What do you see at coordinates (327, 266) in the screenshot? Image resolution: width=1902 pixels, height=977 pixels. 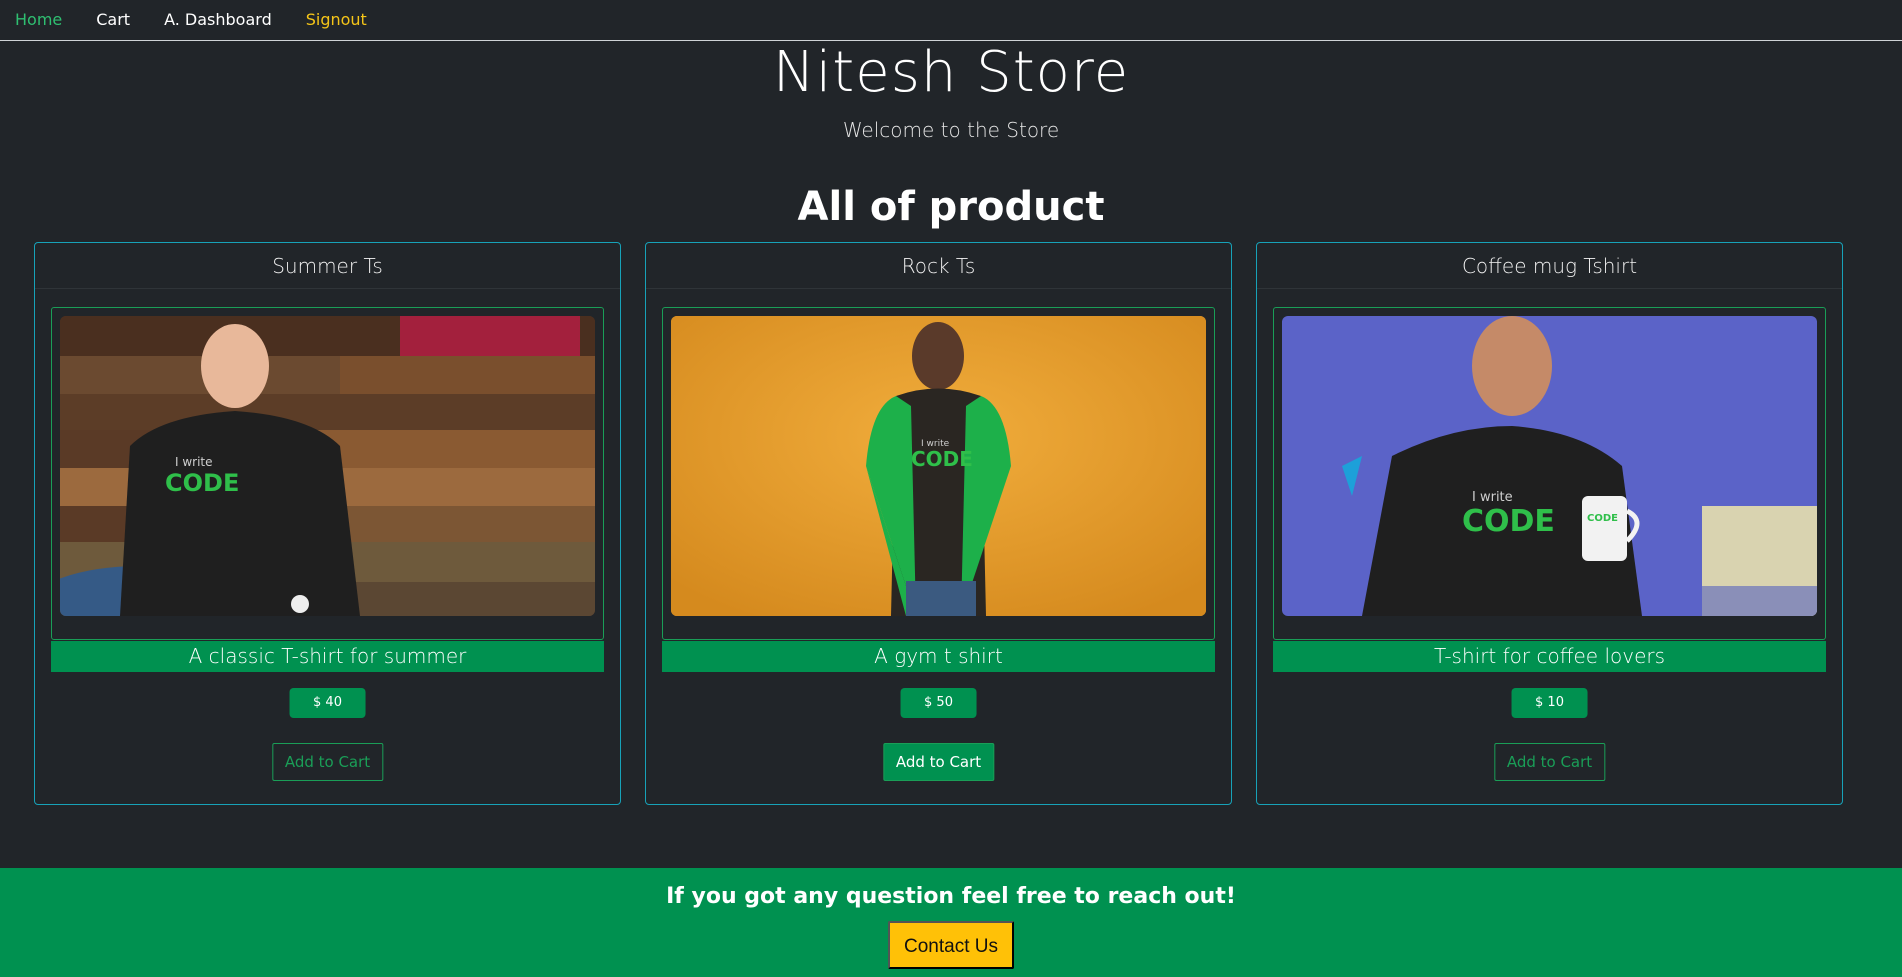 I see `product-name: Summer Ts` at bounding box center [327, 266].